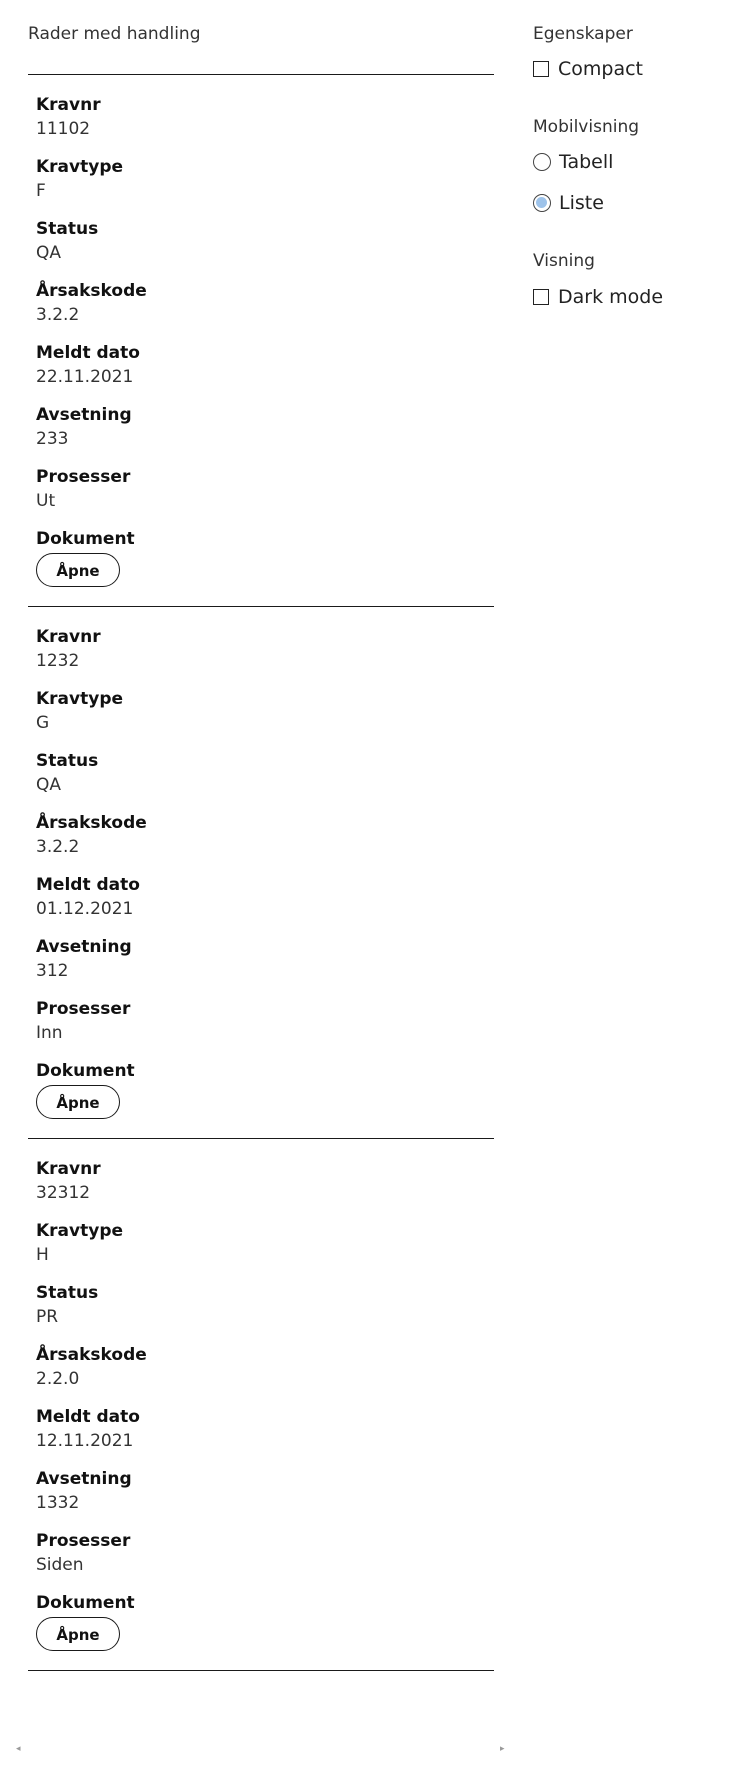  I want to click on field-value: 11102, so click(63, 129).